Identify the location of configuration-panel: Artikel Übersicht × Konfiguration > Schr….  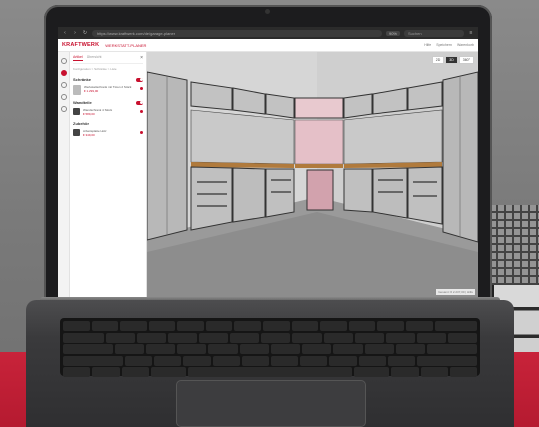
(108, 174).